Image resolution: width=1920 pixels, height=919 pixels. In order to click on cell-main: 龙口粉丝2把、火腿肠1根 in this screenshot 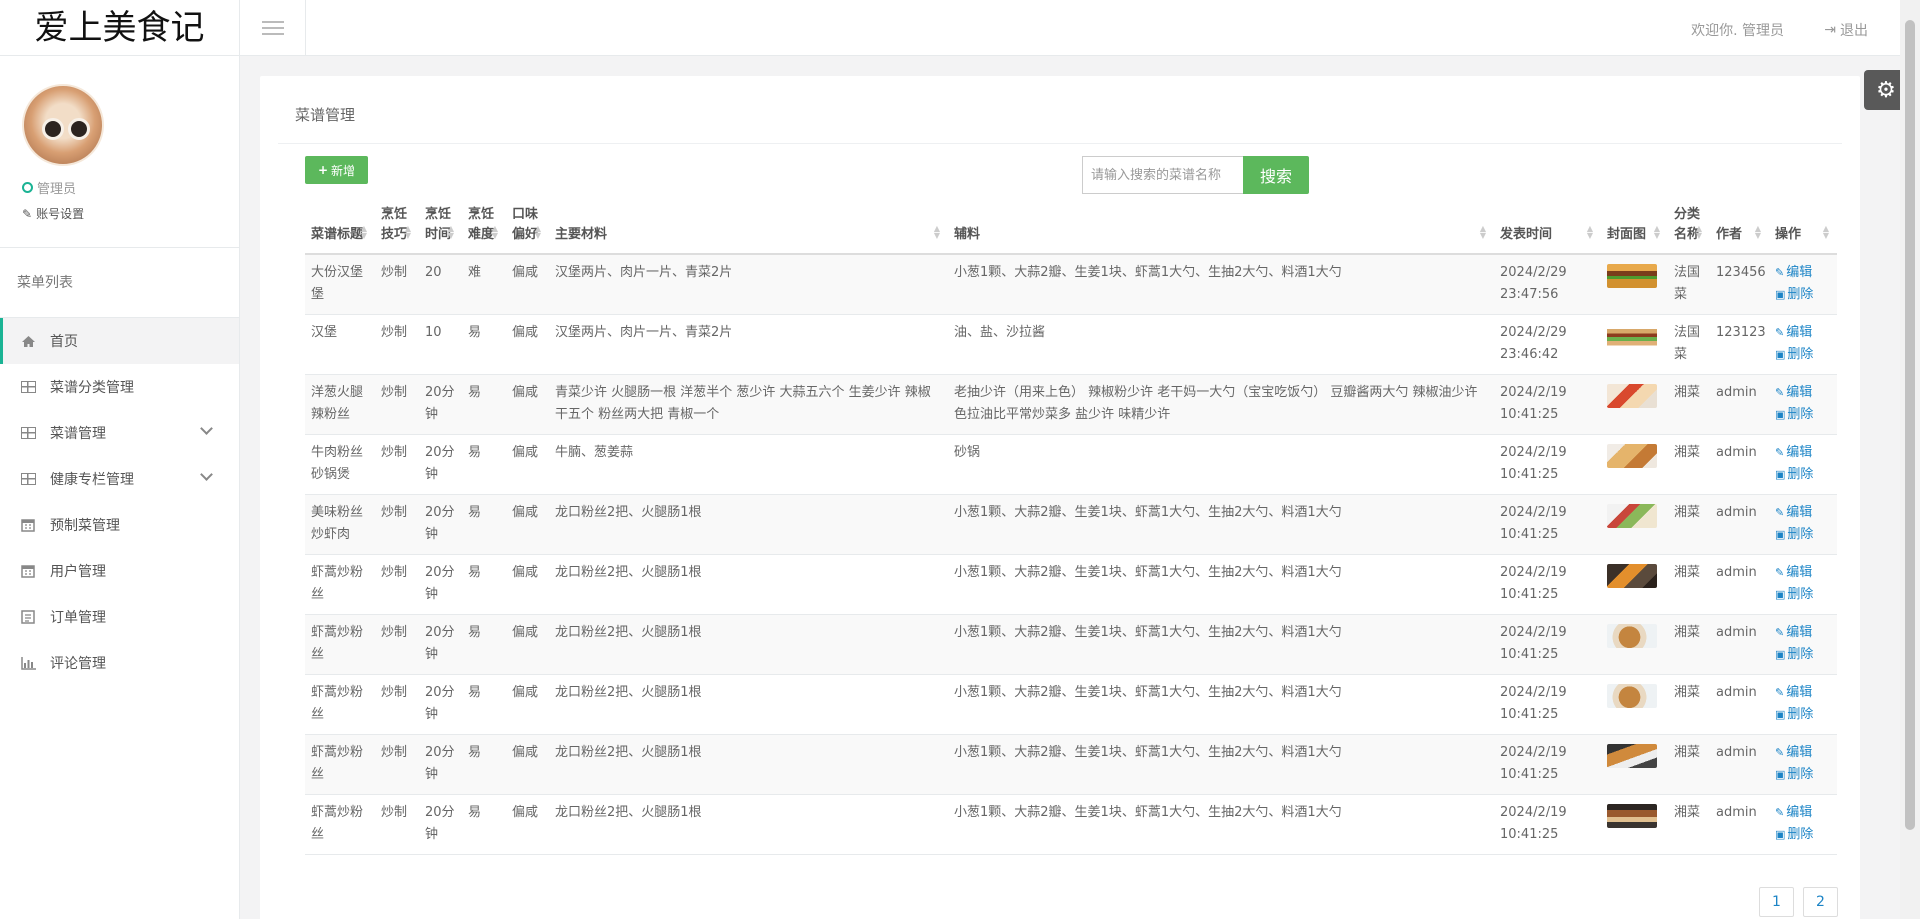, I will do `click(748, 824)`.